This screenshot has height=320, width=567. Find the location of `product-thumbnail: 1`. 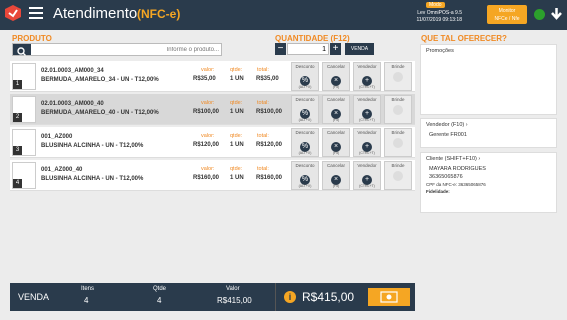

product-thumbnail: 1 is located at coordinates (24, 76).